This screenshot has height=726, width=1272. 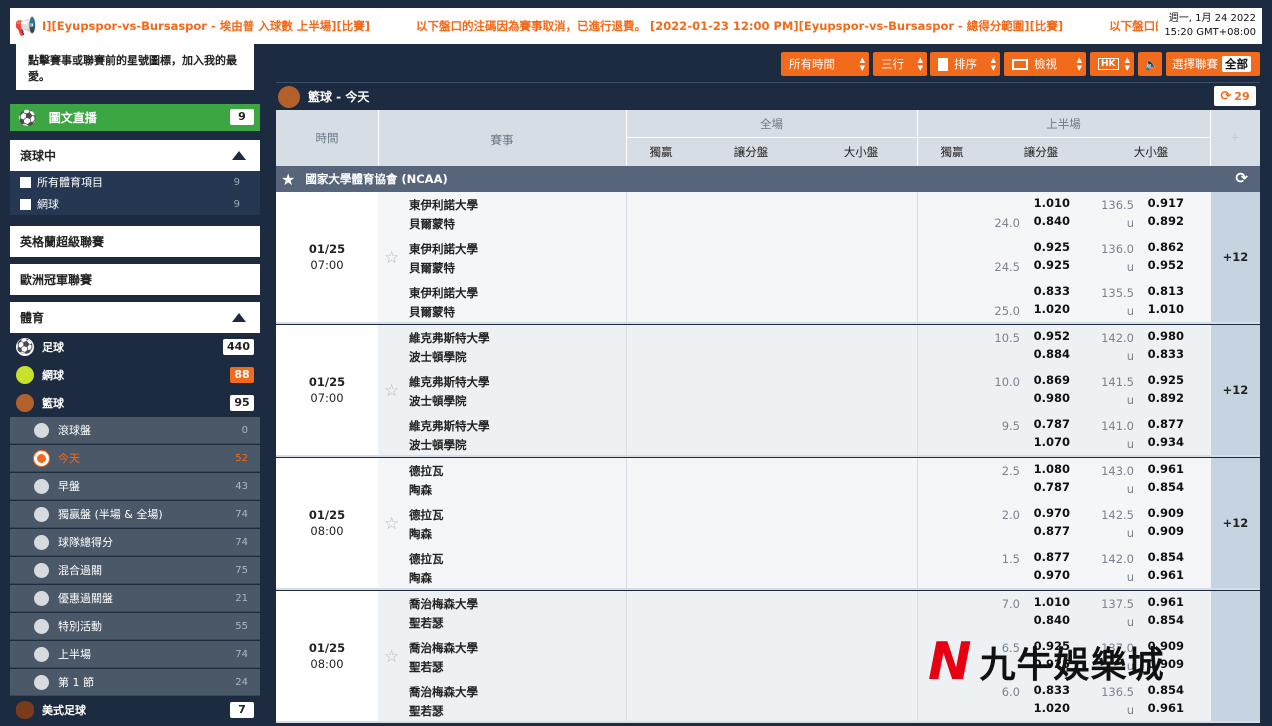 I want to click on link-premier-league: 英格蘭超級聯賽, so click(x=135, y=241).